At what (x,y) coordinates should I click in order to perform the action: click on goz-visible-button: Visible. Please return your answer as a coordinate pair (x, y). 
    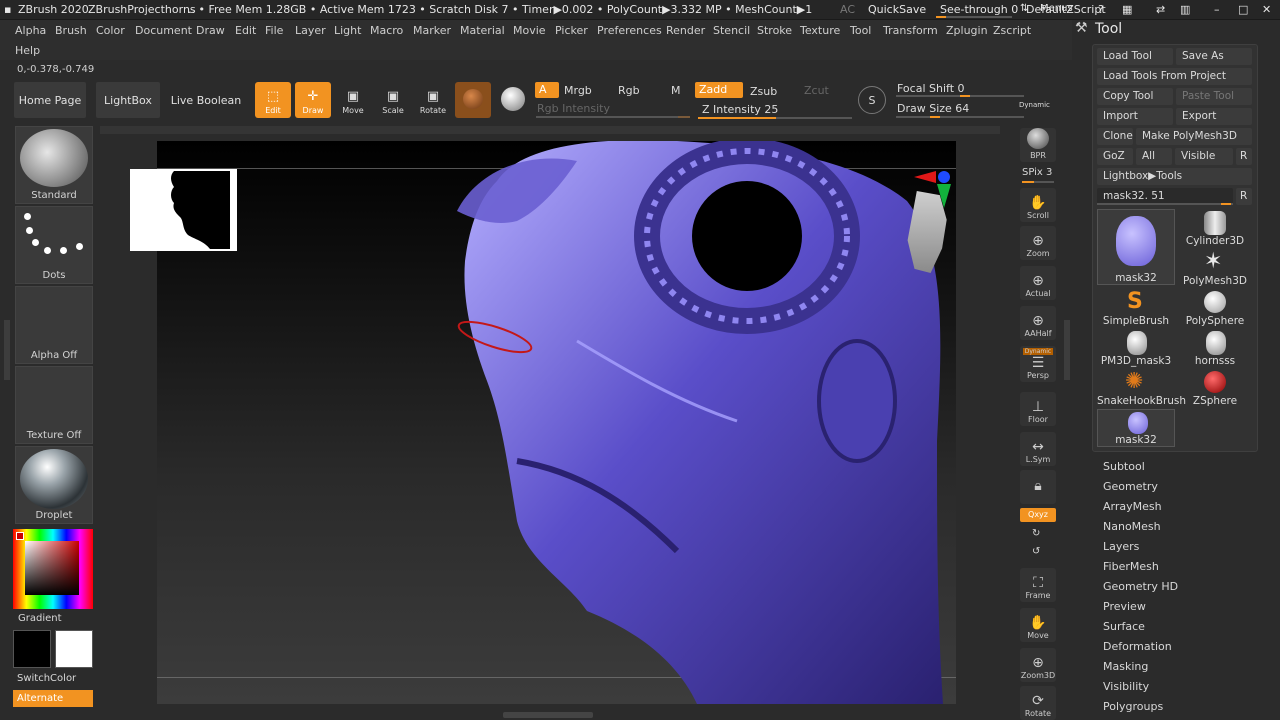
    Looking at the image, I should click on (1204, 156).